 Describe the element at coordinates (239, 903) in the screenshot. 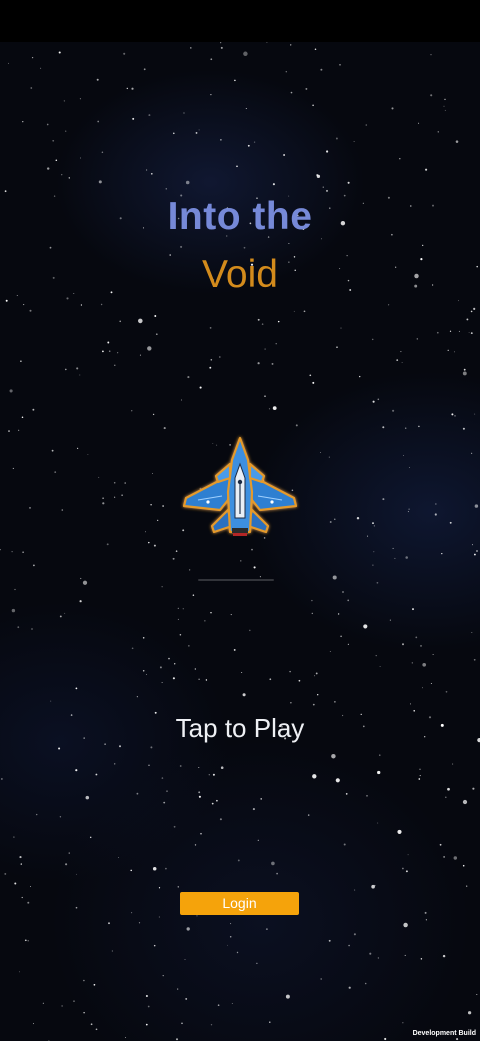

I see `login-button: Login` at that location.